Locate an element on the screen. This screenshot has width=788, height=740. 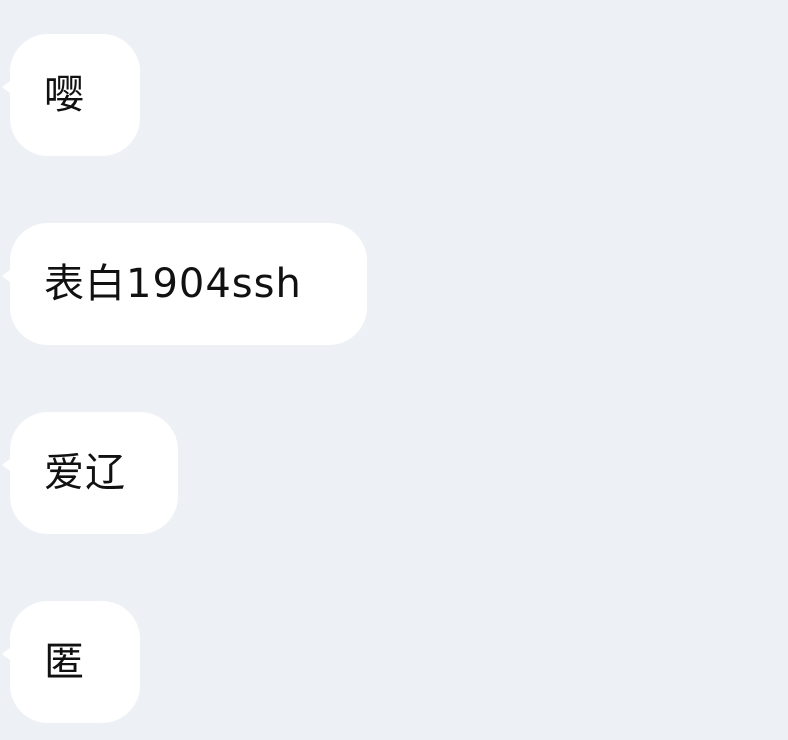
message-bubble: 嘤 is located at coordinates (71, 95).